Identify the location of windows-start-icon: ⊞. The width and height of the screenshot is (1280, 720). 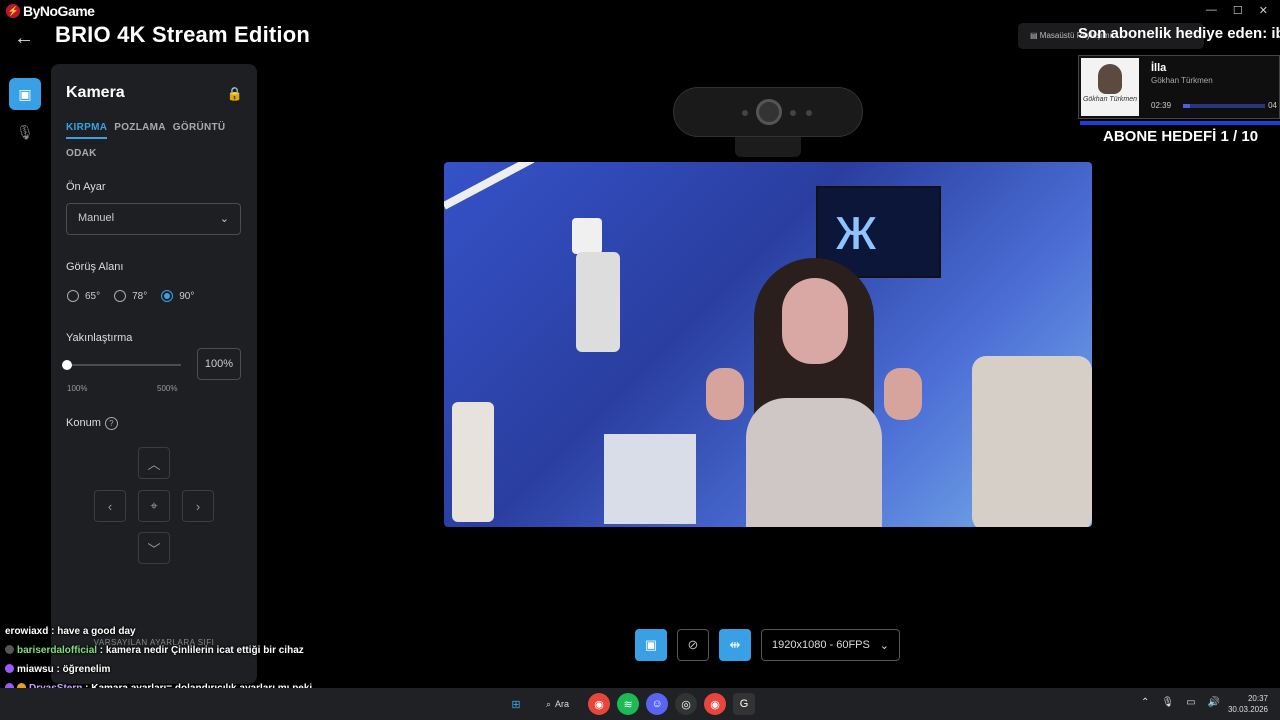
(516, 704).